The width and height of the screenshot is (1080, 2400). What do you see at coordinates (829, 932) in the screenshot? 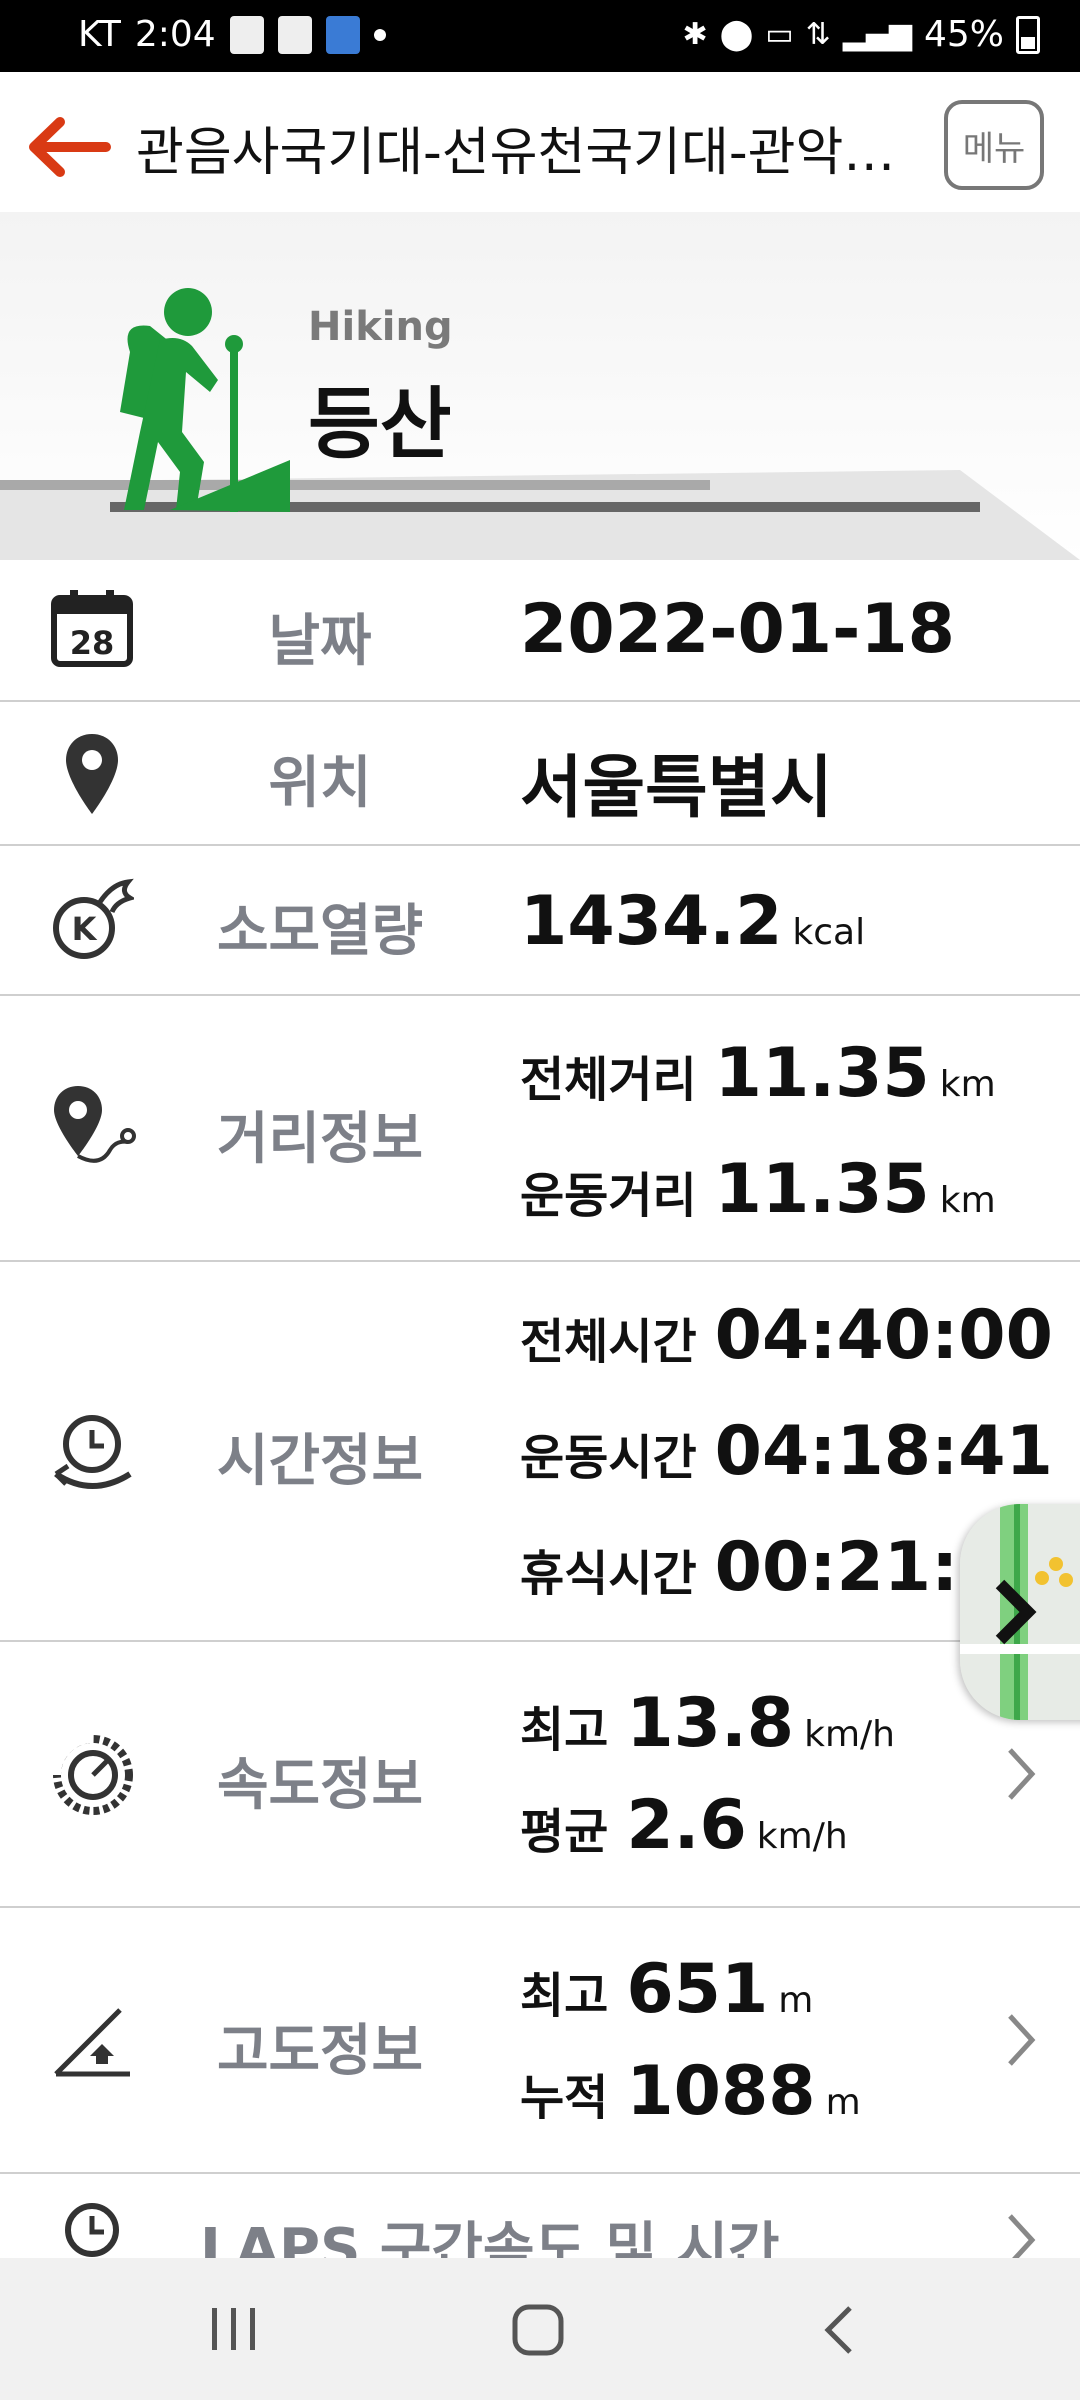
I see `calories-unit: kcal` at bounding box center [829, 932].